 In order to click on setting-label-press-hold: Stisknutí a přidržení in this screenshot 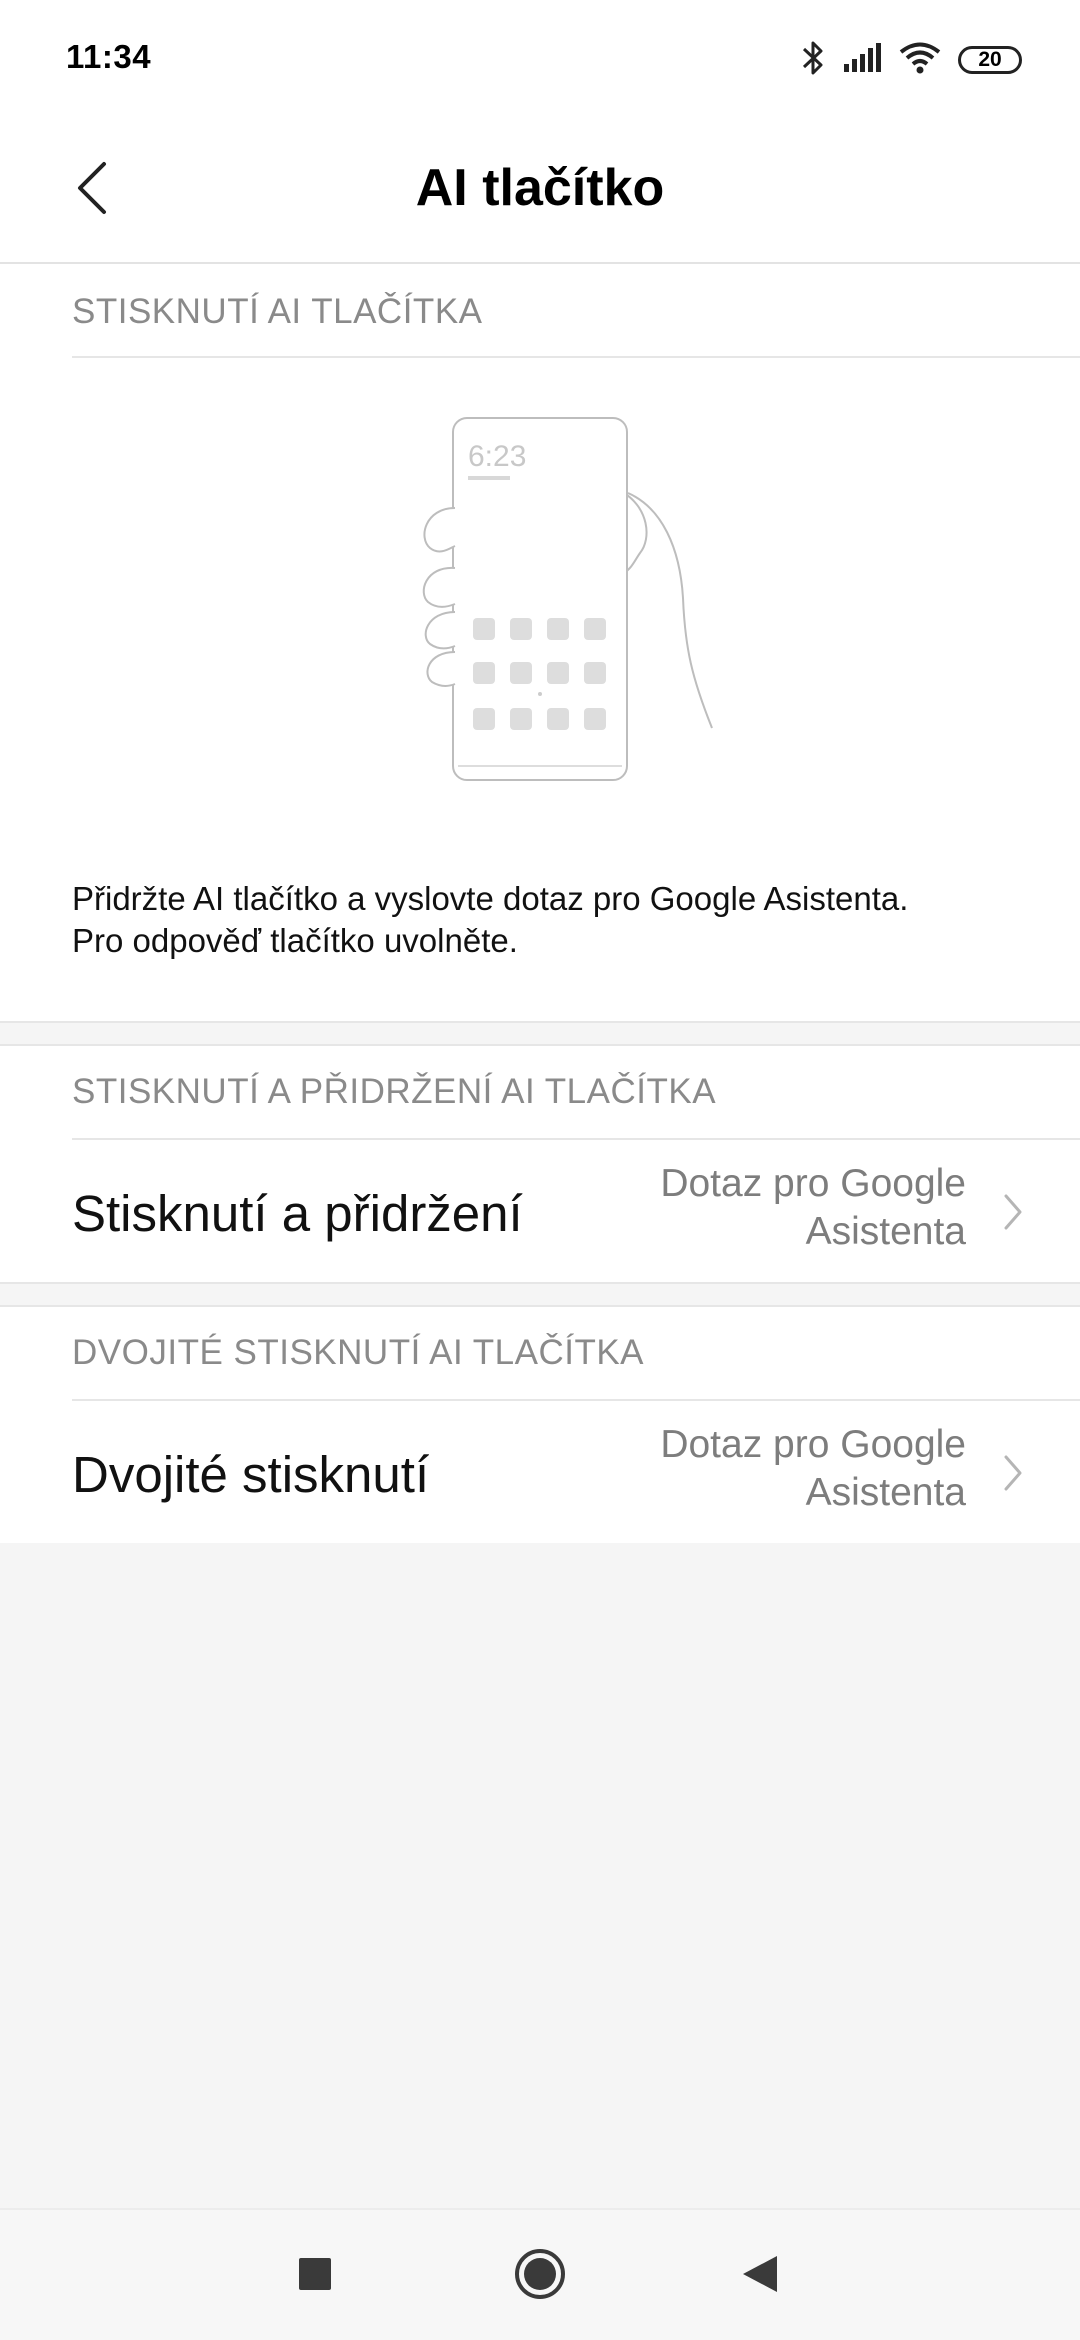, I will do `click(297, 1213)`.